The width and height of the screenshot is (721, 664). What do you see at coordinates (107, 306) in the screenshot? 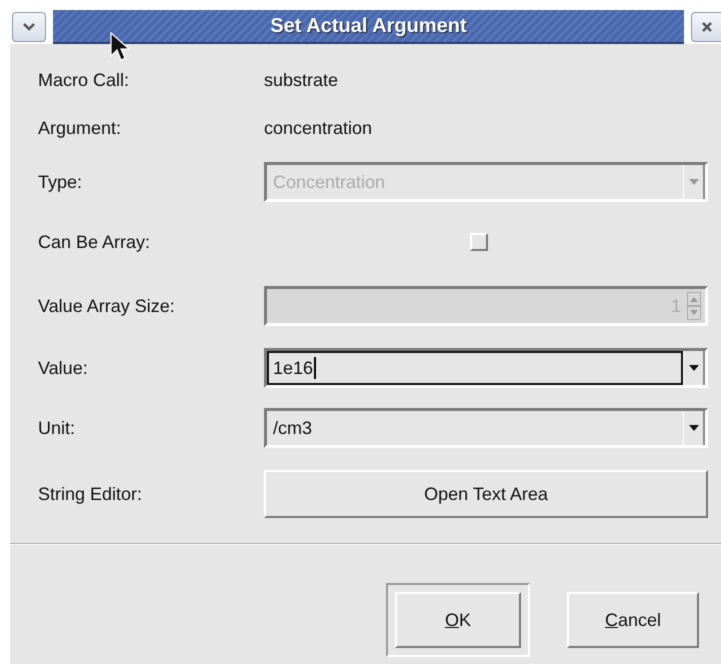
I see `field-label: Value Array Size:` at bounding box center [107, 306].